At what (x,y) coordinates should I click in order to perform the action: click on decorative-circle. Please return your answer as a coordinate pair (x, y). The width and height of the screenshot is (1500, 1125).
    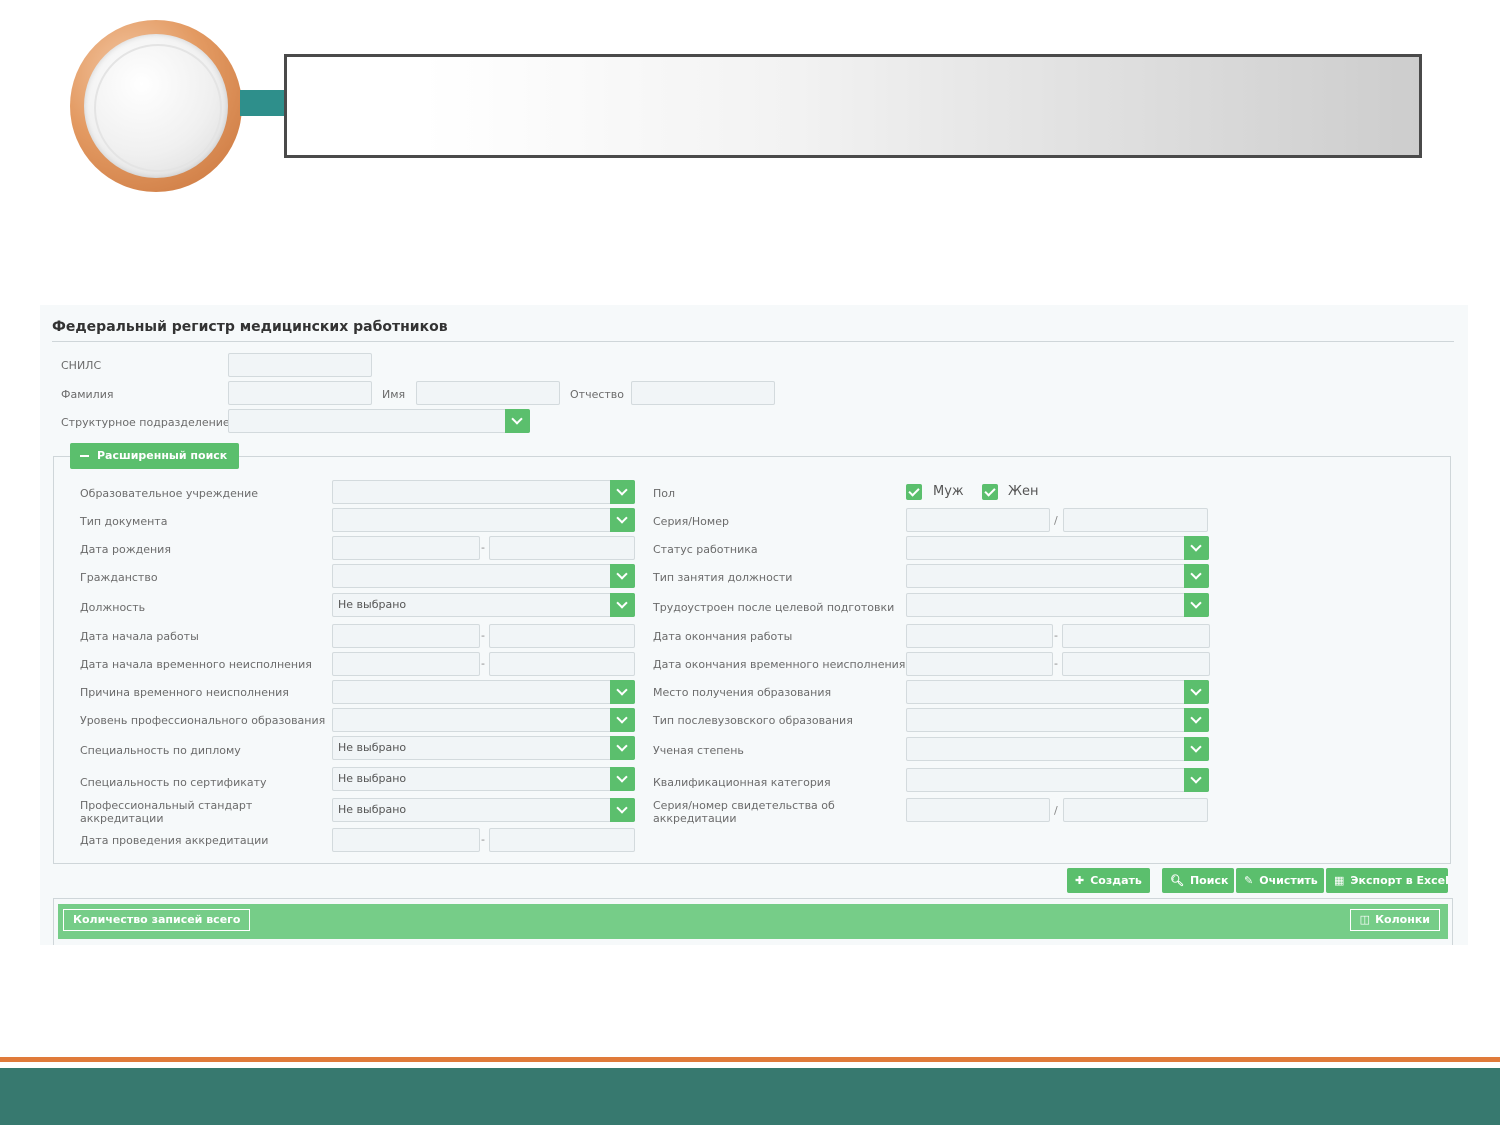
    Looking at the image, I should click on (156, 106).